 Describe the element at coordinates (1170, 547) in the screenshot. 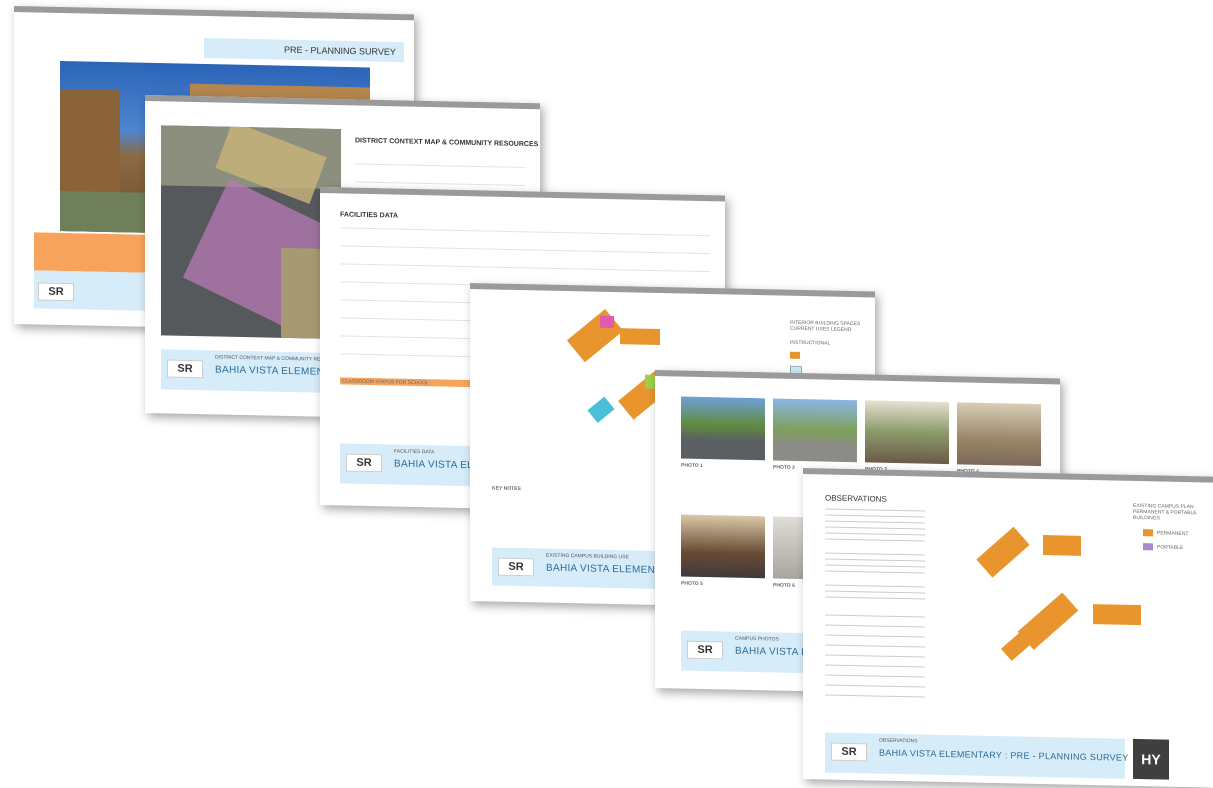

I see `legend-label-portable: PORTABLE` at that location.